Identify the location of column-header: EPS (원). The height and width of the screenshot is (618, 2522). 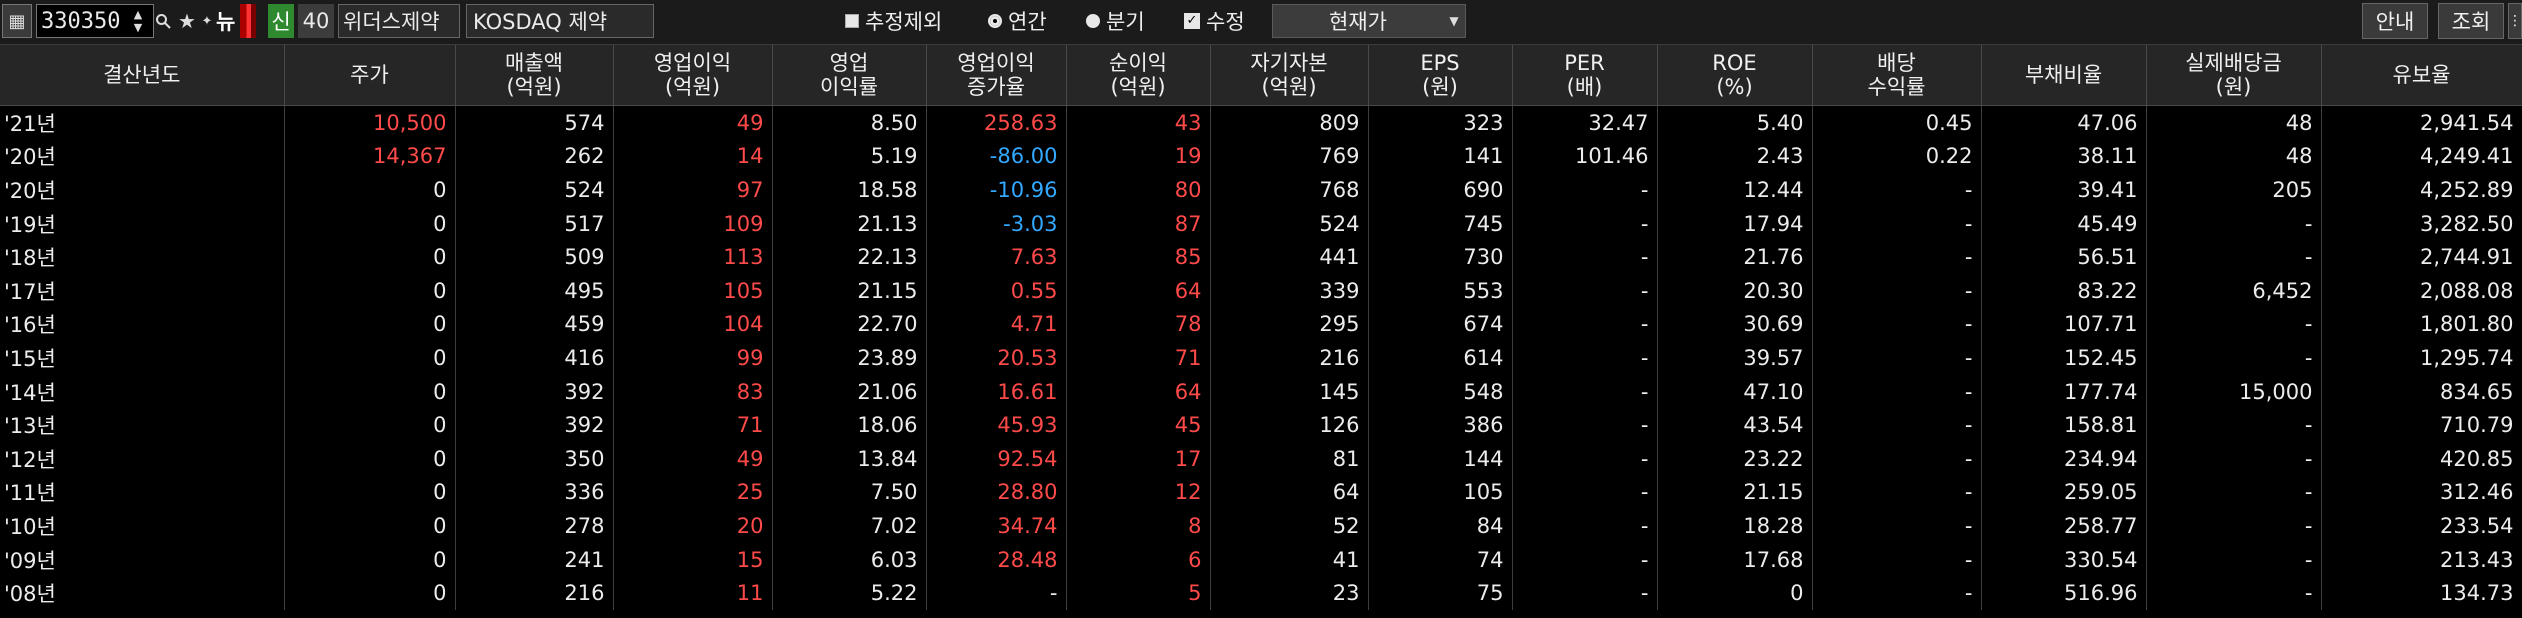
(1440, 75).